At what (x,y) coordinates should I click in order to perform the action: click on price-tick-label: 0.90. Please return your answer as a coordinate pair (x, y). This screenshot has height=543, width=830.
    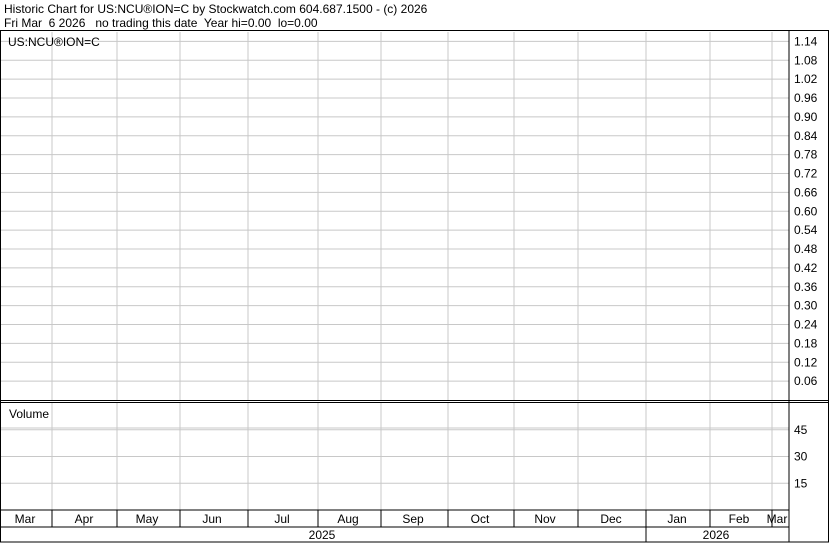
    Looking at the image, I should click on (806, 117).